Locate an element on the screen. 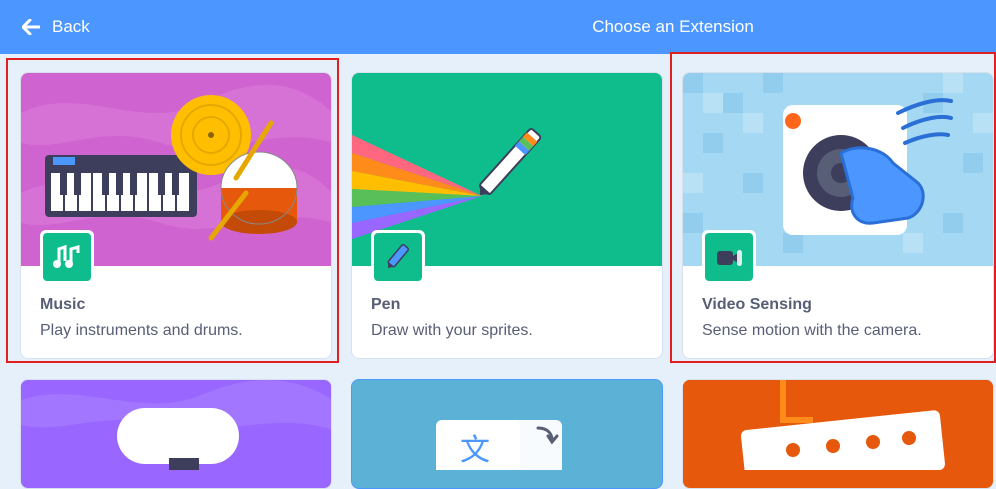 The image size is (996, 489). header-bar: Back Choose an Extension is located at coordinates (498, 27).